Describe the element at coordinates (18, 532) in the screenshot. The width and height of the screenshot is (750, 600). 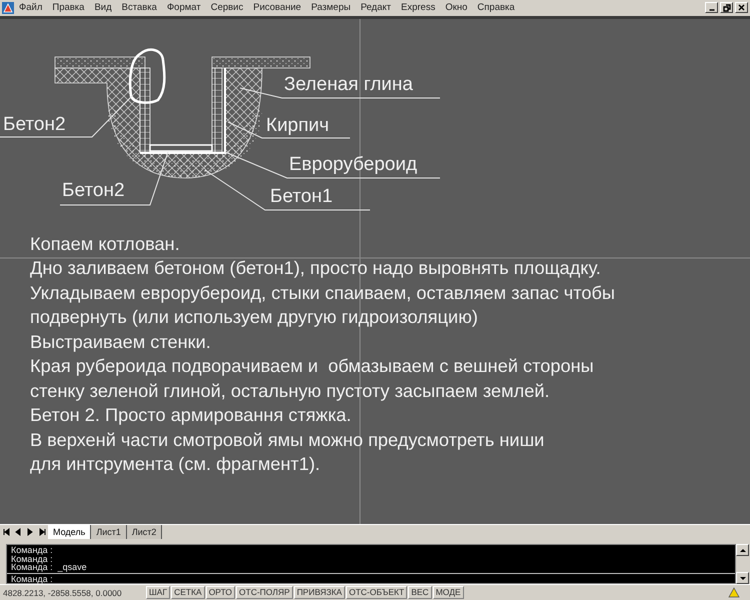
I see `previous-tab-icon` at that location.